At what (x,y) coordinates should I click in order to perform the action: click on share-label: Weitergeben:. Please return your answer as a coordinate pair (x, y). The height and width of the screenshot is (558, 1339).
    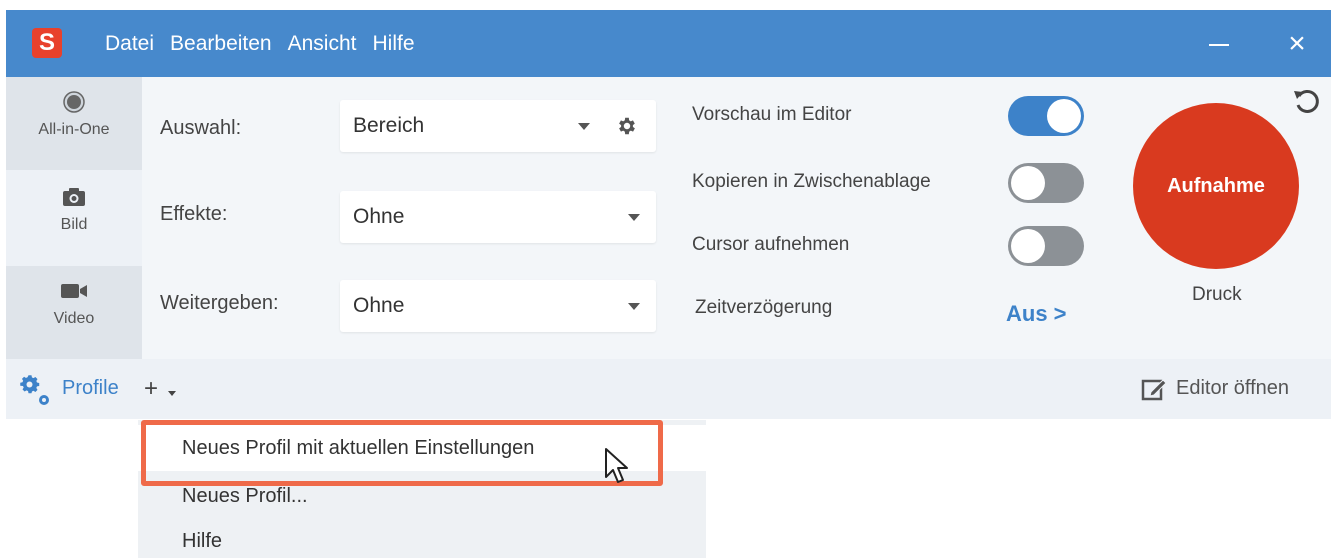
    Looking at the image, I should click on (219, 303).